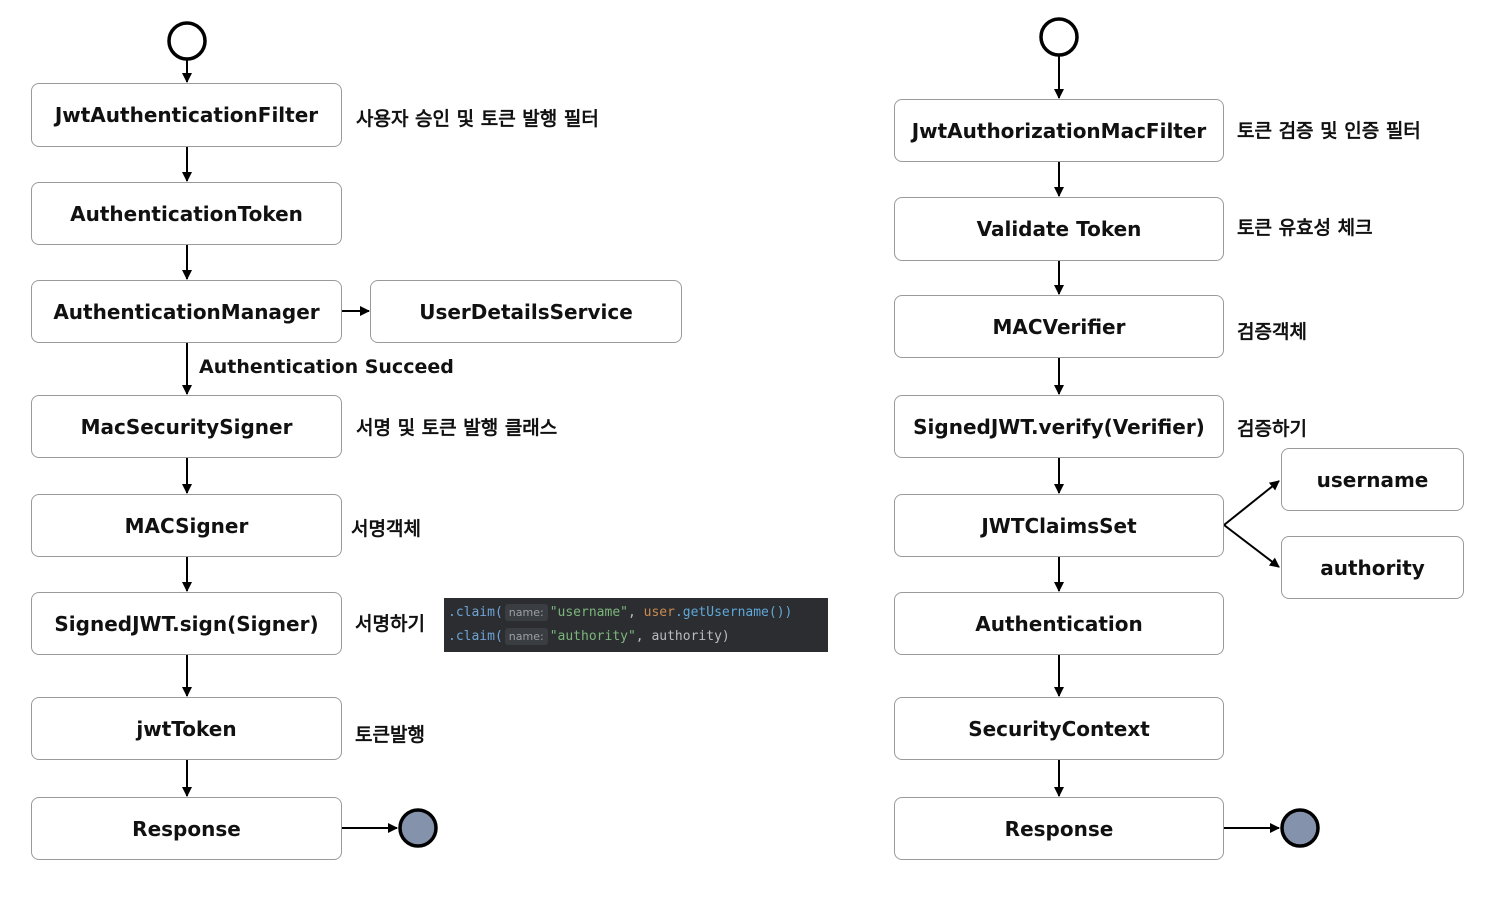 Image resolution: width=1497 pixels, height=898 pixels. Describe the element at coordinates (1272, 332) in the screenshot. I see `note-mac-verifier: 검증객체` at that location.